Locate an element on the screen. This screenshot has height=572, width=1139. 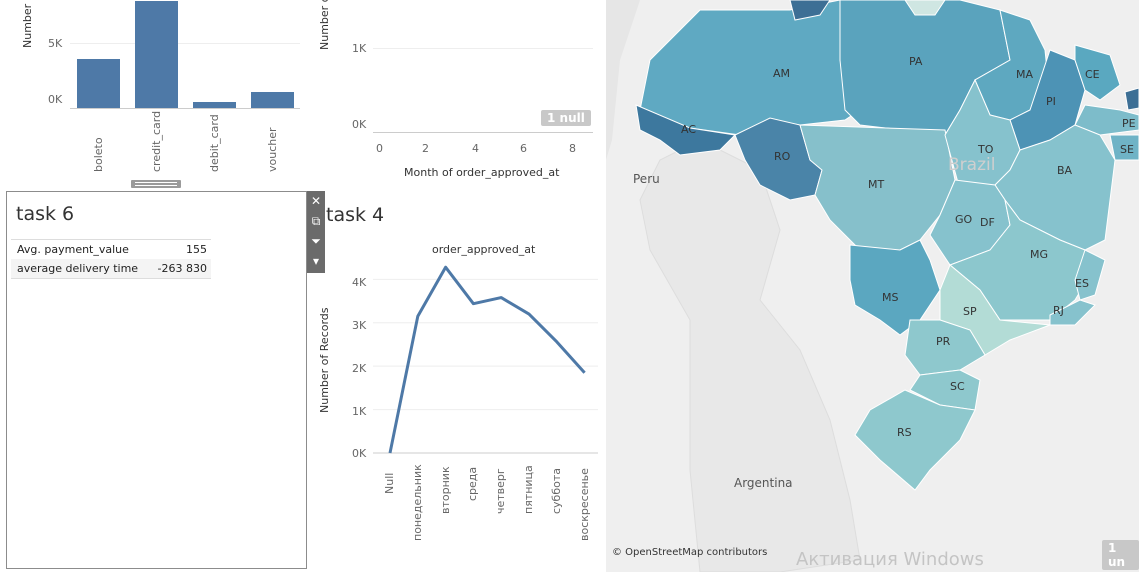
state-label-ES: ES is located at coordinates (1082, 283).